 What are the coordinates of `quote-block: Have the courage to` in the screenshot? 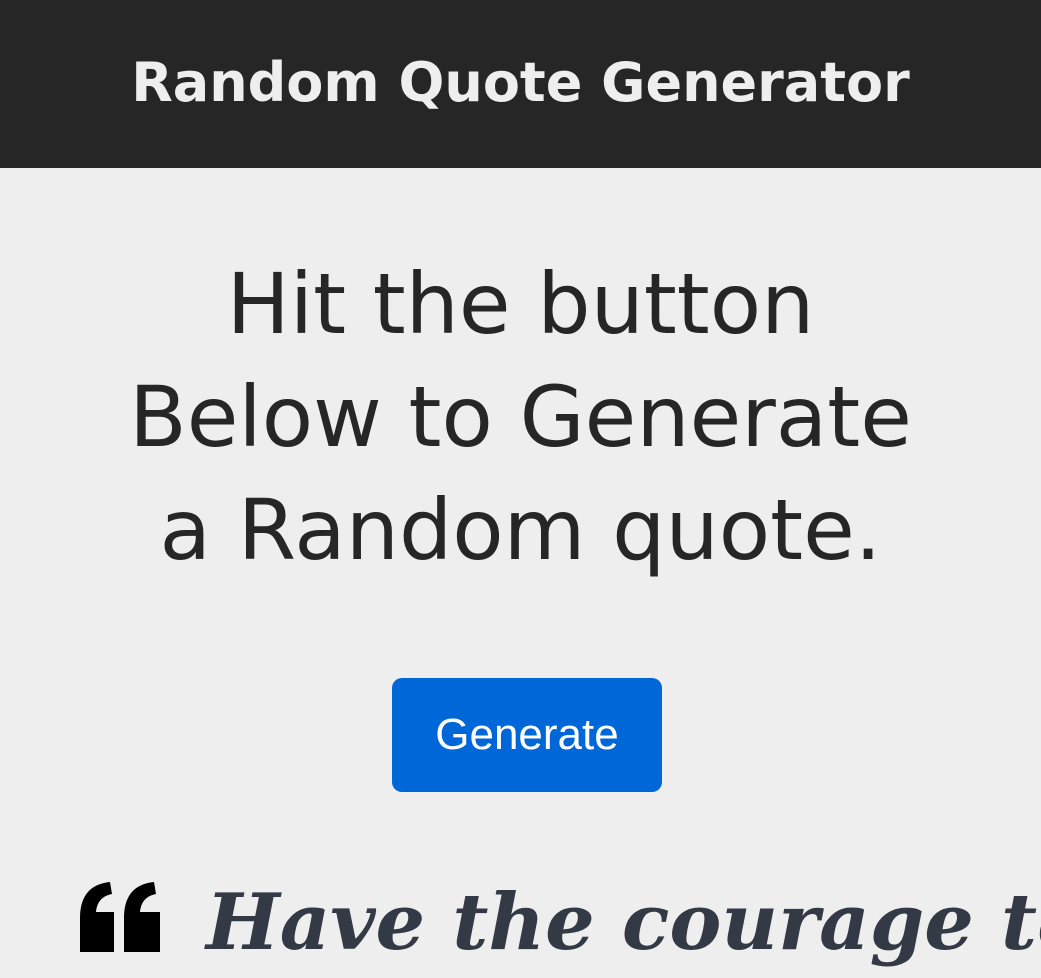 It's located at (520, 918).